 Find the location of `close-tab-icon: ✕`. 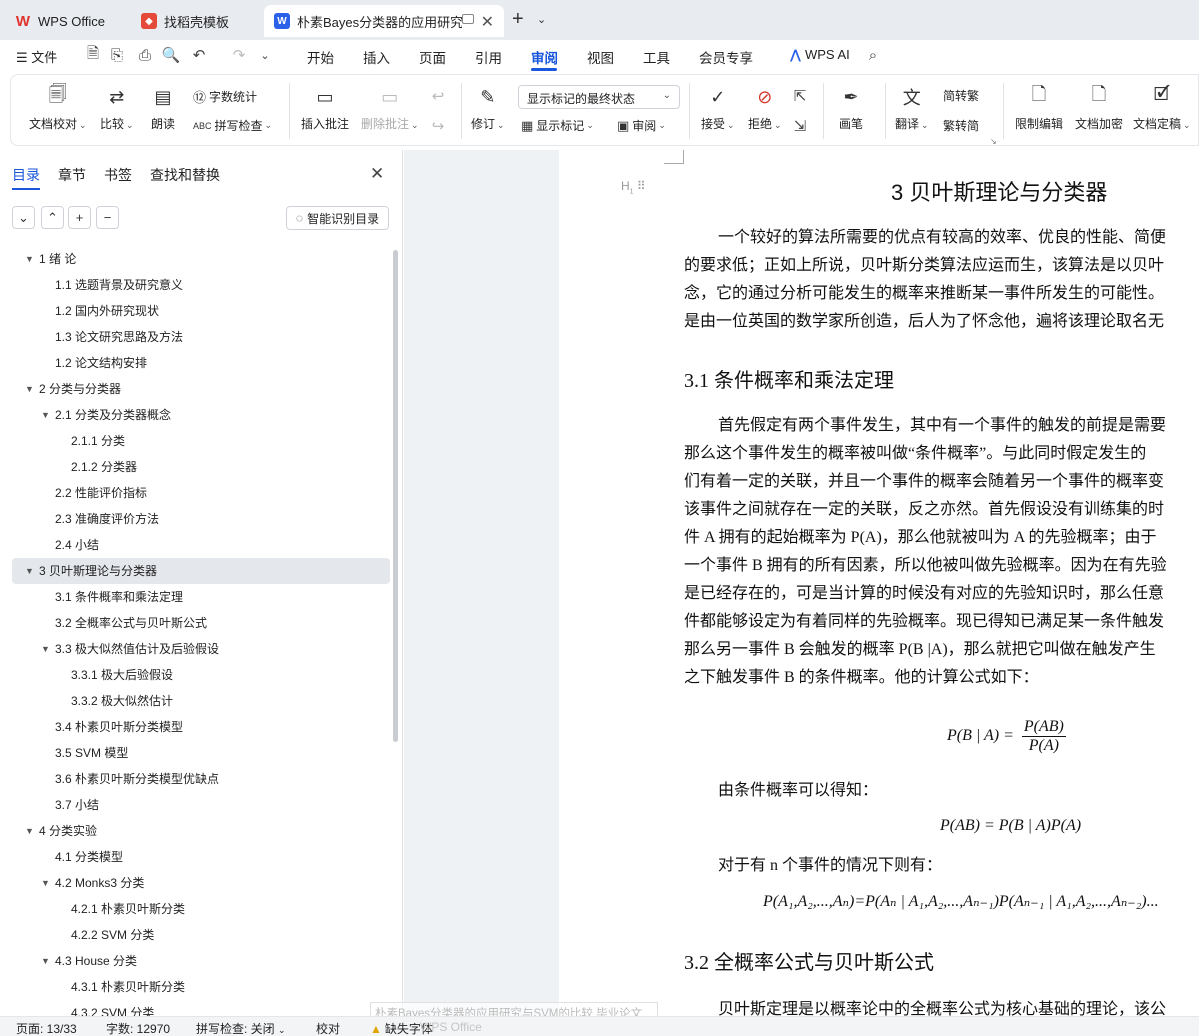

close-tab-icon: ✕ is located at coordinates (487, 22).